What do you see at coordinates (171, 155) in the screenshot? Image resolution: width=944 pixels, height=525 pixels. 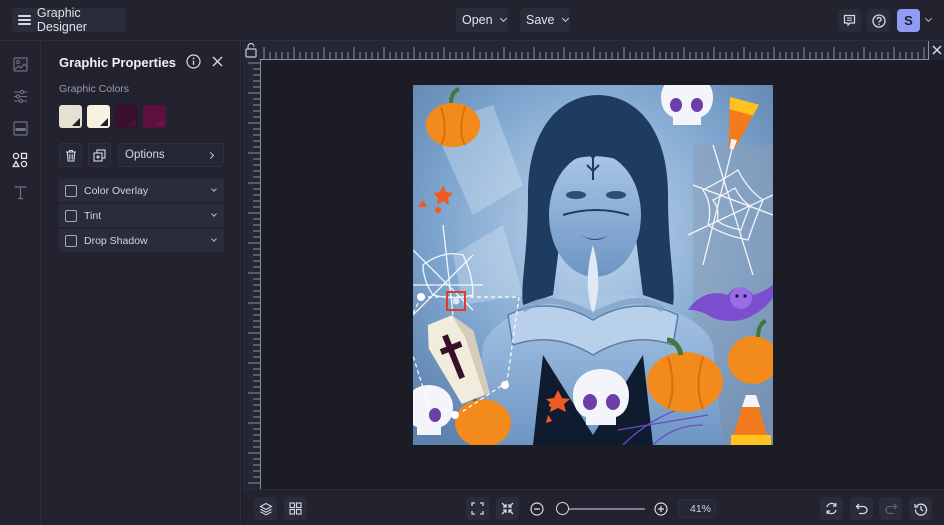 I see `options-button: Options` at bounding box center [171, 155].